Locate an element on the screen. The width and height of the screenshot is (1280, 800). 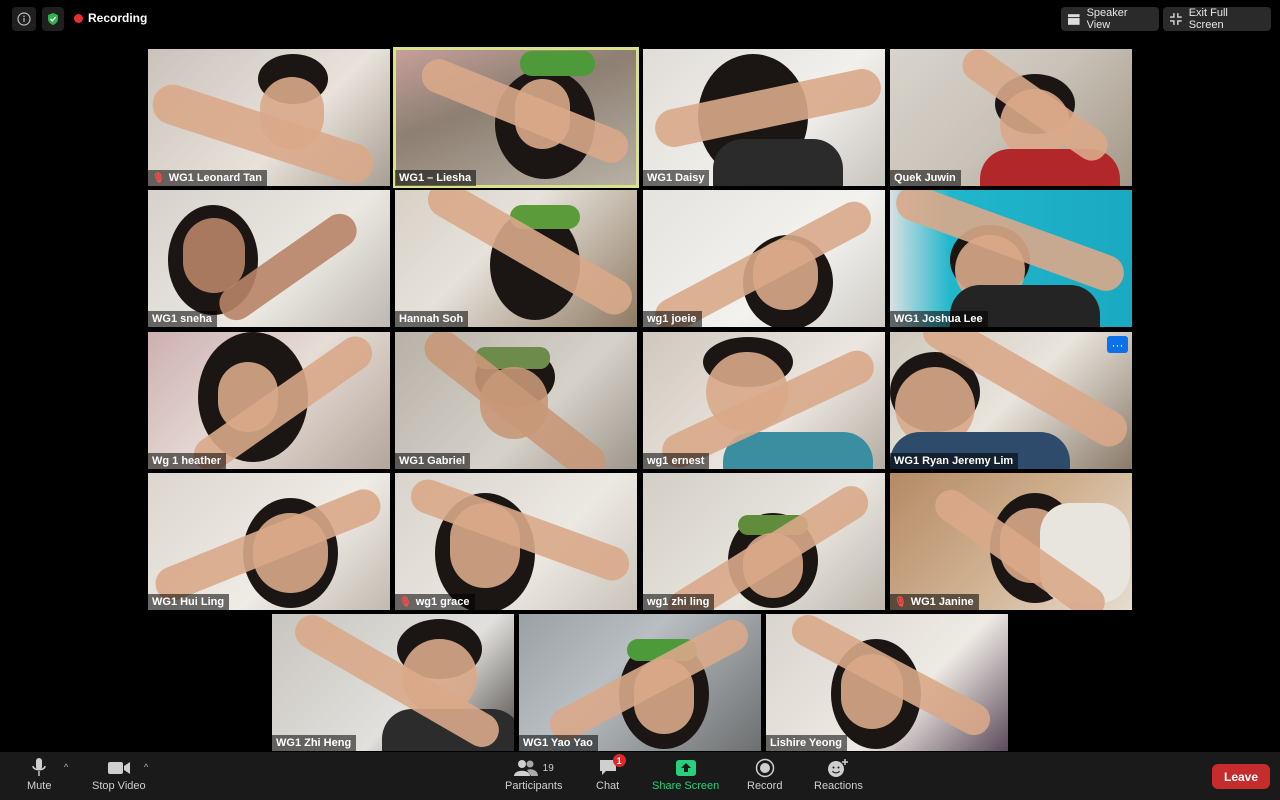
reactions-label: Reactions is located at coordinates (838, 786).